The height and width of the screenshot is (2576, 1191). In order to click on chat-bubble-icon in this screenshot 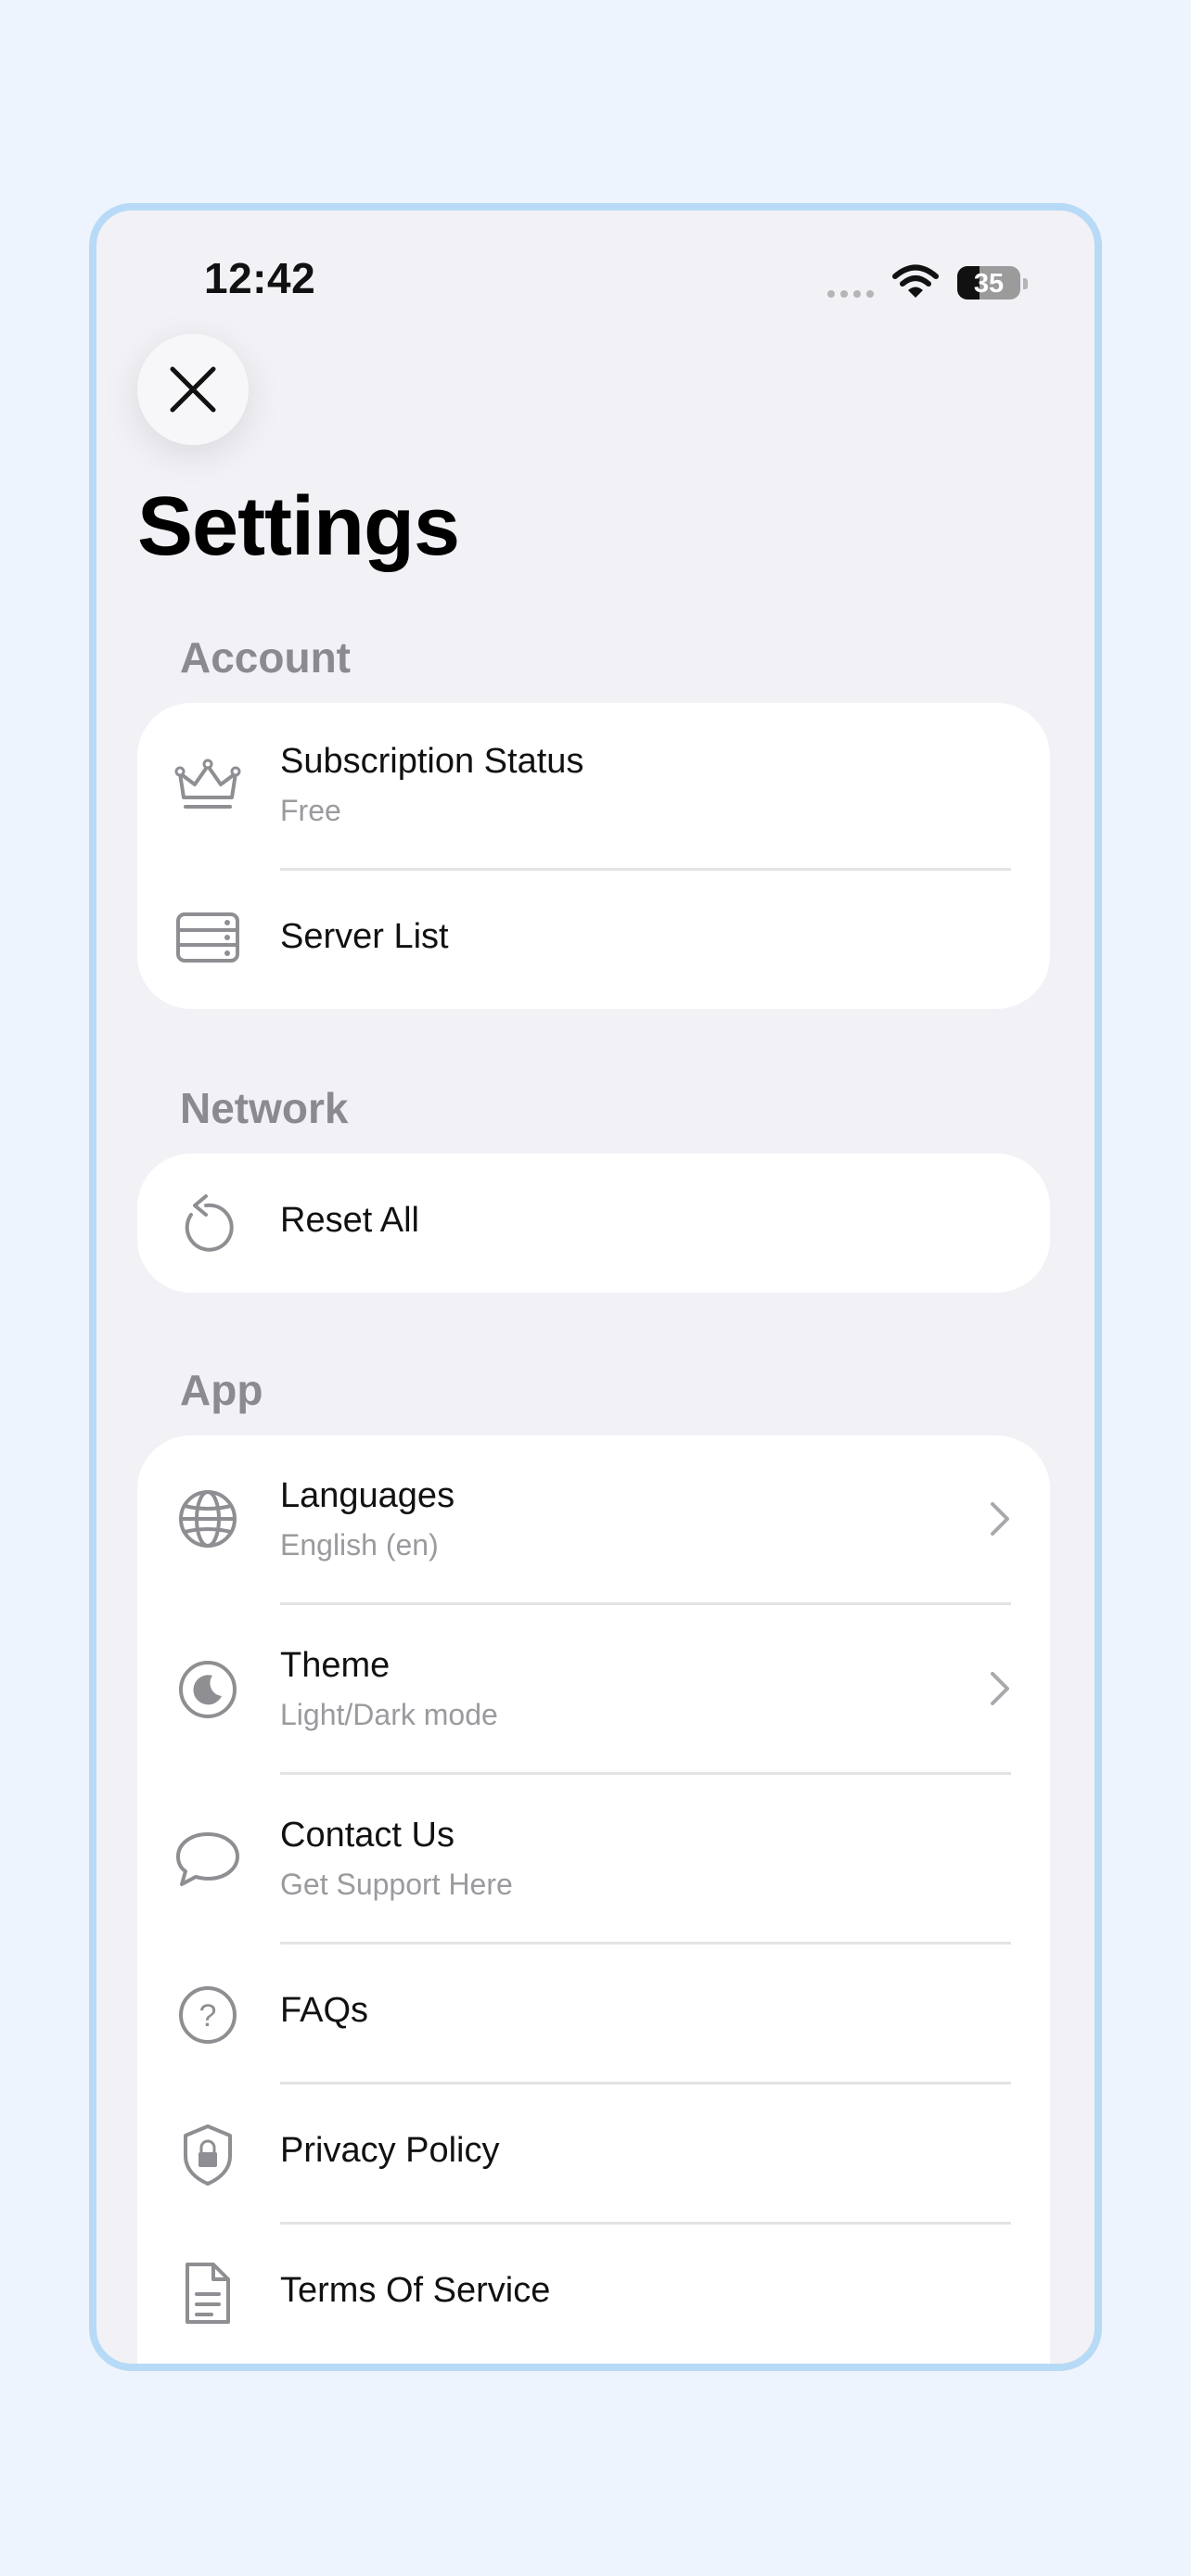, I will do `click(207, 1860)`.